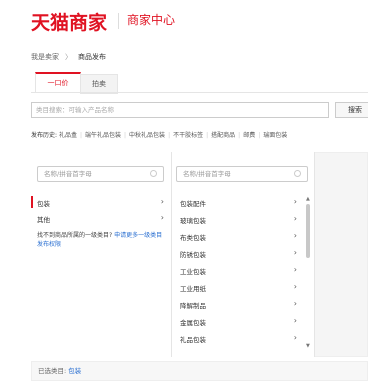 This screenshot has height=385, width=368. What do you see at coordinates (193, 204) in the screenshot?
I see `subcategory-label: 包装配件` at bounding box center [193, 204].